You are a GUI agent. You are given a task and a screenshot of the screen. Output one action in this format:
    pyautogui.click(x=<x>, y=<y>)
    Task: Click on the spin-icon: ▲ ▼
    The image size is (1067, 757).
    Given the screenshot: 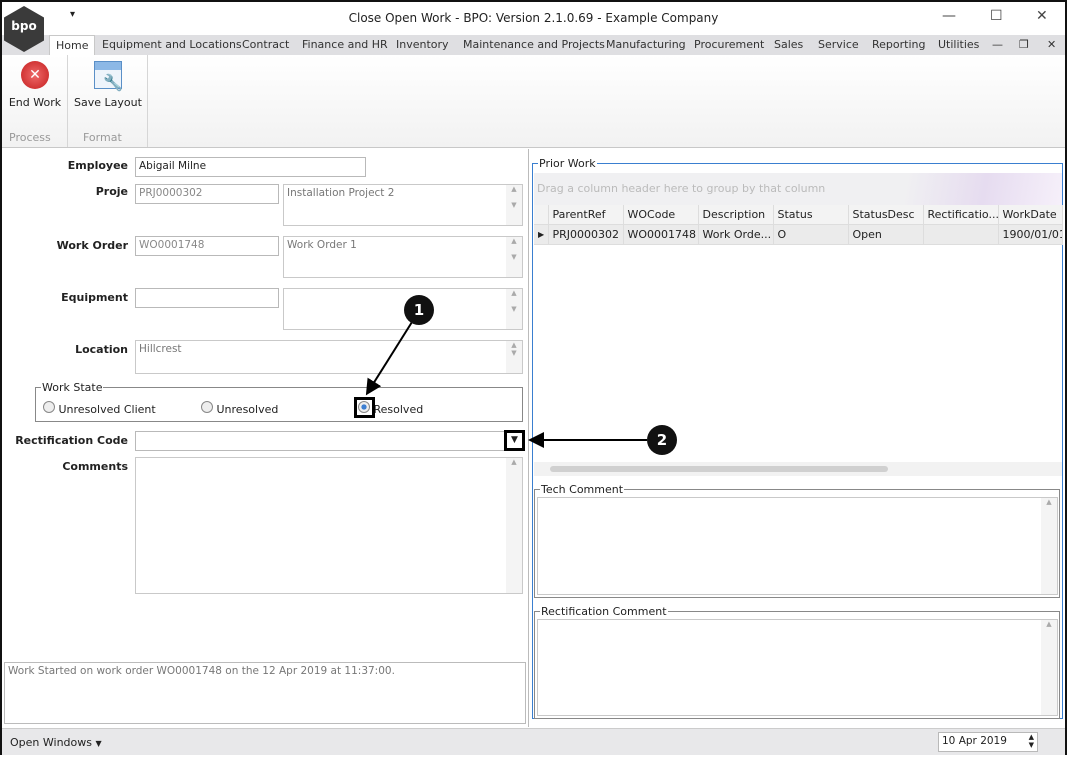 What is the action you would take?
    pyautogui.click(x=1031, y=741)
    